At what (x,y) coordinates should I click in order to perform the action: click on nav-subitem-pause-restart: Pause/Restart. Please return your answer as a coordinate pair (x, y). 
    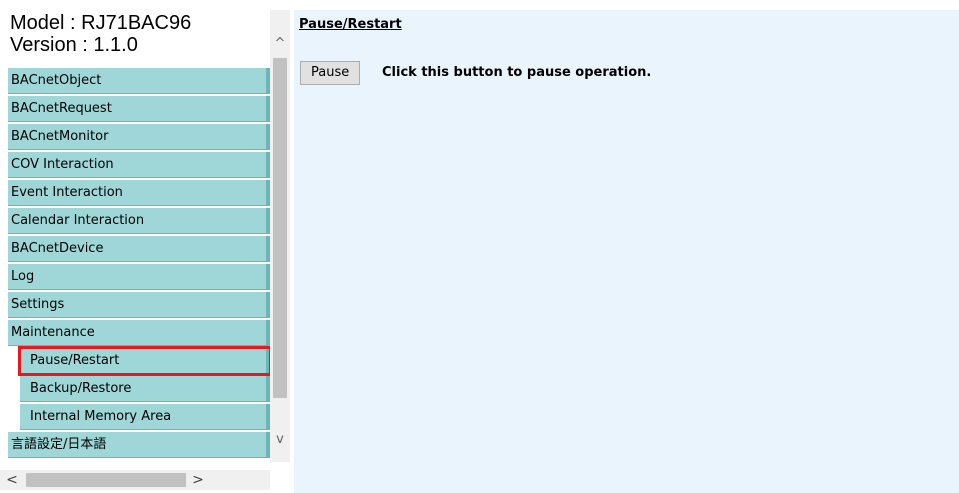
    Looking at the image, I should click on (145, 361).